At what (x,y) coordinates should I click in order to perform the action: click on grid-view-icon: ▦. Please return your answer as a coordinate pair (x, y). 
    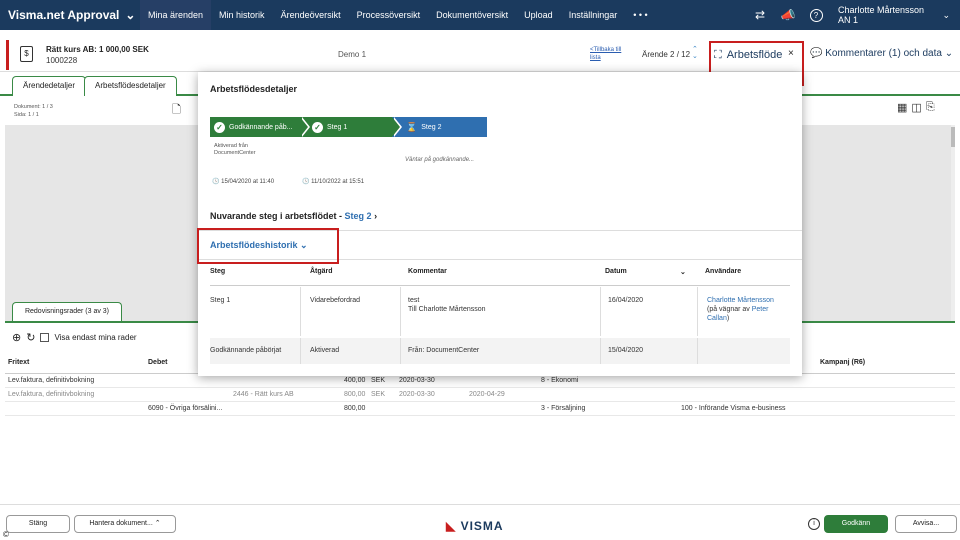
    Looking at the image, I should click on (902, 107).